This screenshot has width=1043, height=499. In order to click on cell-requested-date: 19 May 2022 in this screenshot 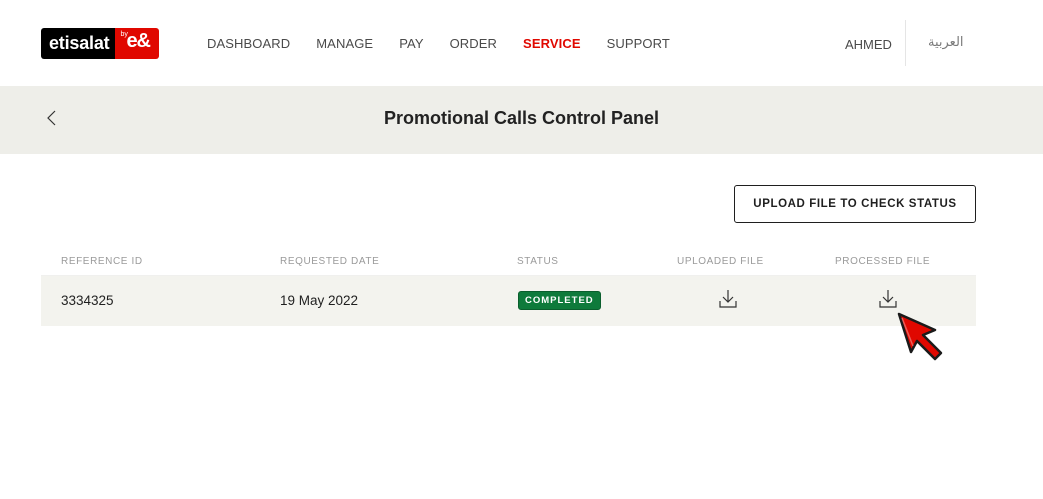, I will do `click(319, 300)`.